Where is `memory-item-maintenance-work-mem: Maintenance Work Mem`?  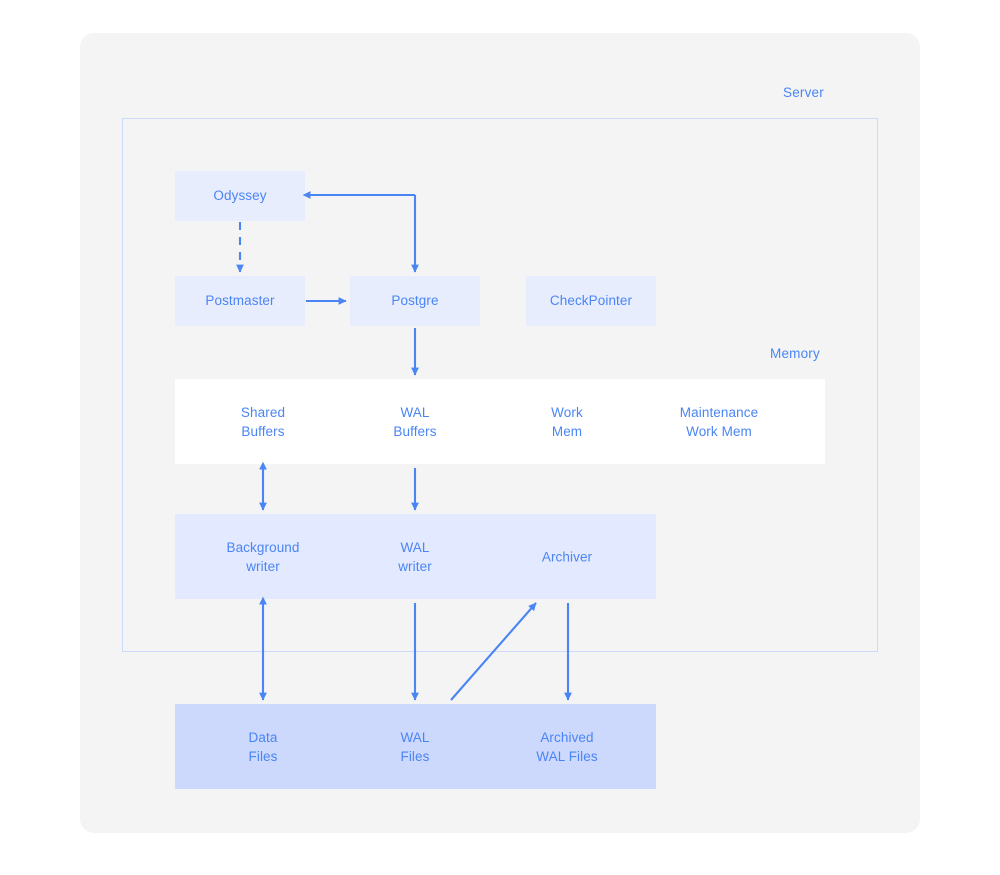
memory-item-maintenance-work-mem: Maintenance Work Mem is located at coordinates (719, 422).